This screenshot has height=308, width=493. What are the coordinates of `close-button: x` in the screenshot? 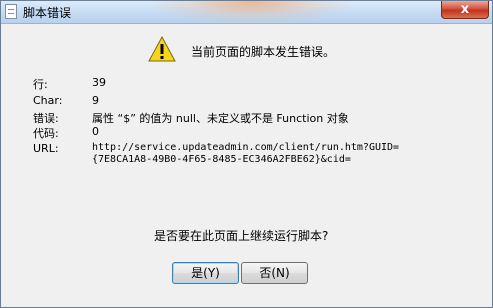 It's located at (465, 10).